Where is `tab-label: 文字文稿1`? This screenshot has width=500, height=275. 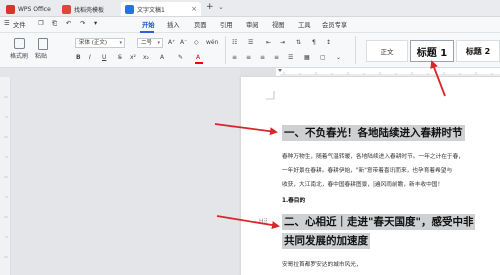 tab-label: 文字文稿1 is located at coordinates (151, 10).